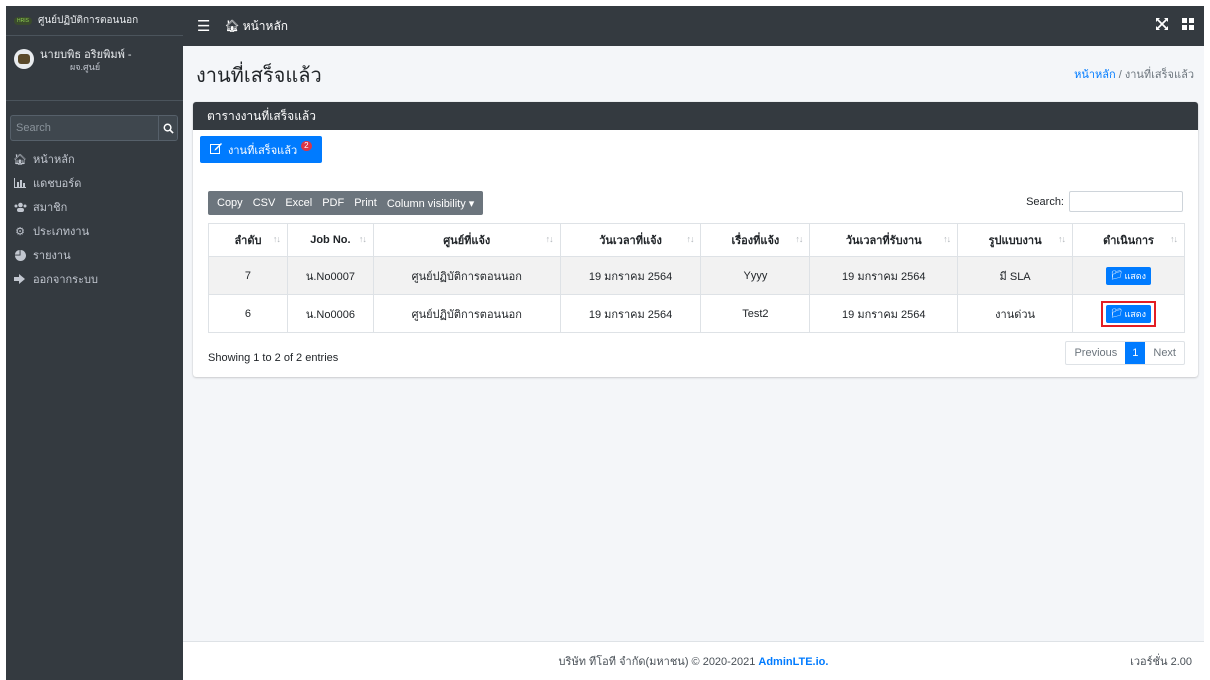 This screenshot has width=1210, height=680. I want to click on user-name: นายบพิธ อริยพิมพ์ -, so click(86, 55).